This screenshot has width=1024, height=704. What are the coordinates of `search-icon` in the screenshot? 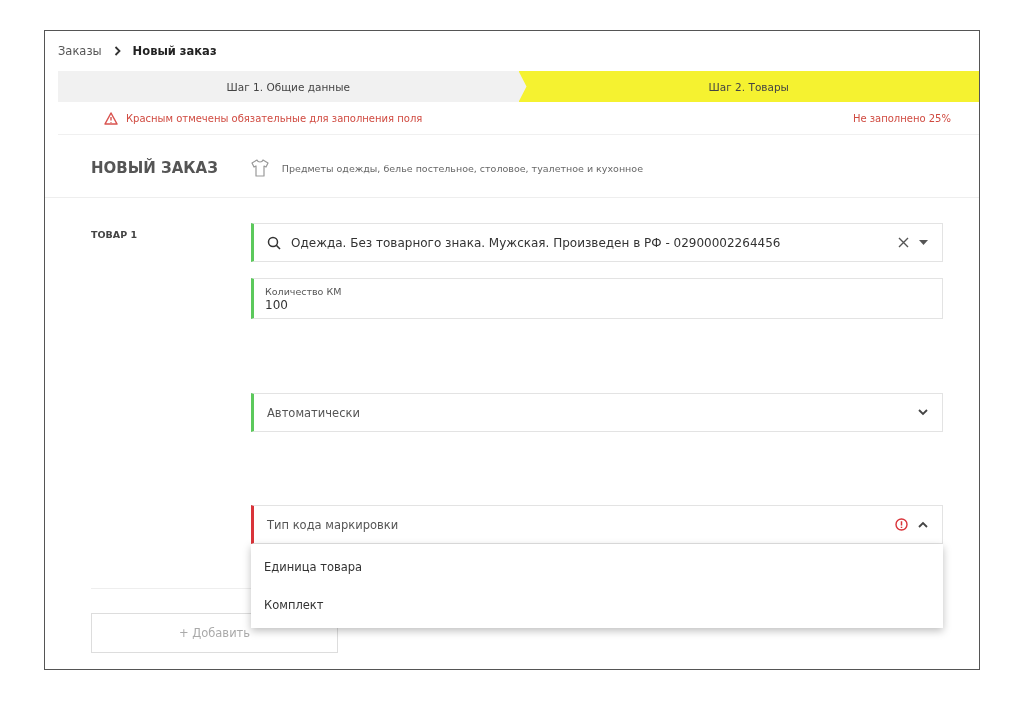 It's located at (274, 242).